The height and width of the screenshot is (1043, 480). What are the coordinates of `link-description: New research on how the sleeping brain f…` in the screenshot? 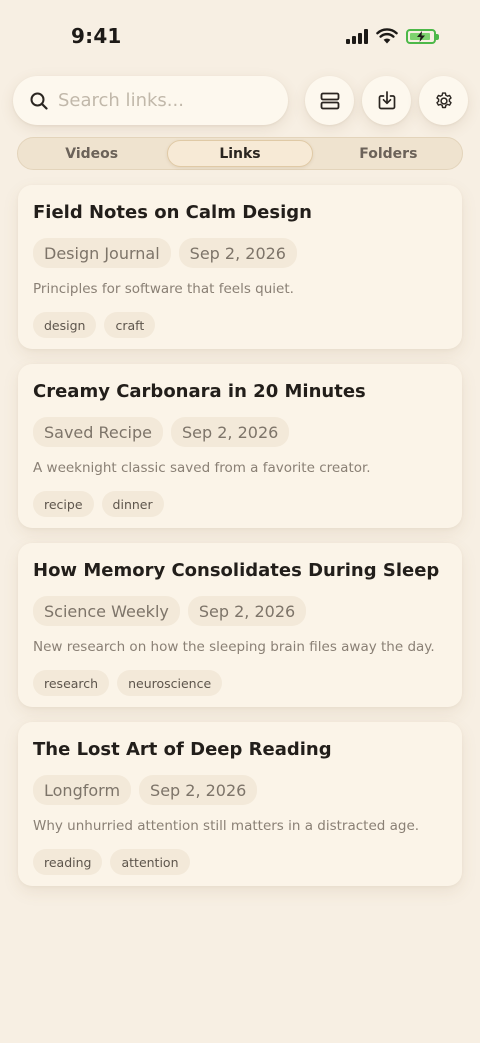 It's located at (234, 647).